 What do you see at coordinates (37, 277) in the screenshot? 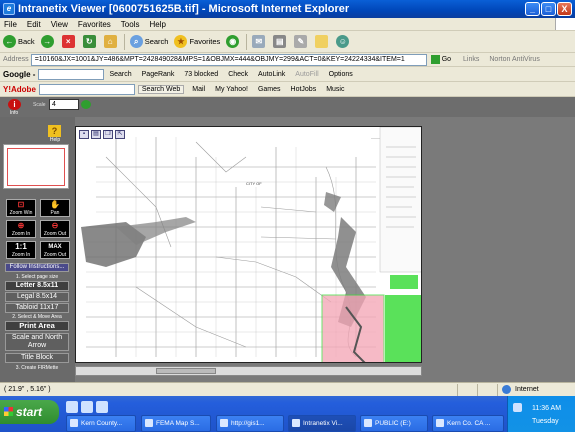
I see `step-1-label: 1. Select page size` at bounding box center [37, 277].